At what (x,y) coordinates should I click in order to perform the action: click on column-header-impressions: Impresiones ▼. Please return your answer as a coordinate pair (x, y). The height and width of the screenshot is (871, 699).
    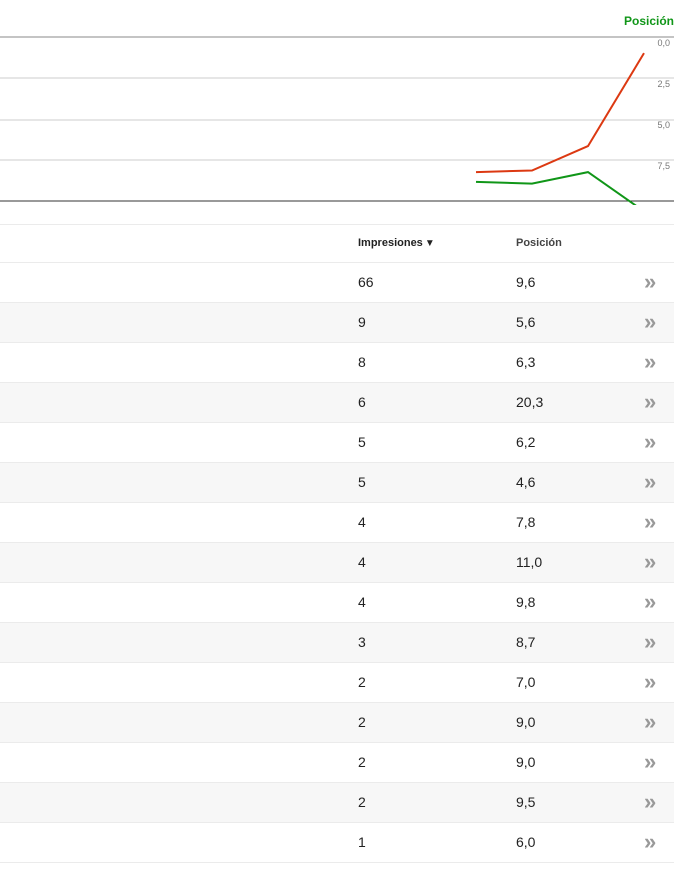
    Looking at the image, I should click on (396, 243).